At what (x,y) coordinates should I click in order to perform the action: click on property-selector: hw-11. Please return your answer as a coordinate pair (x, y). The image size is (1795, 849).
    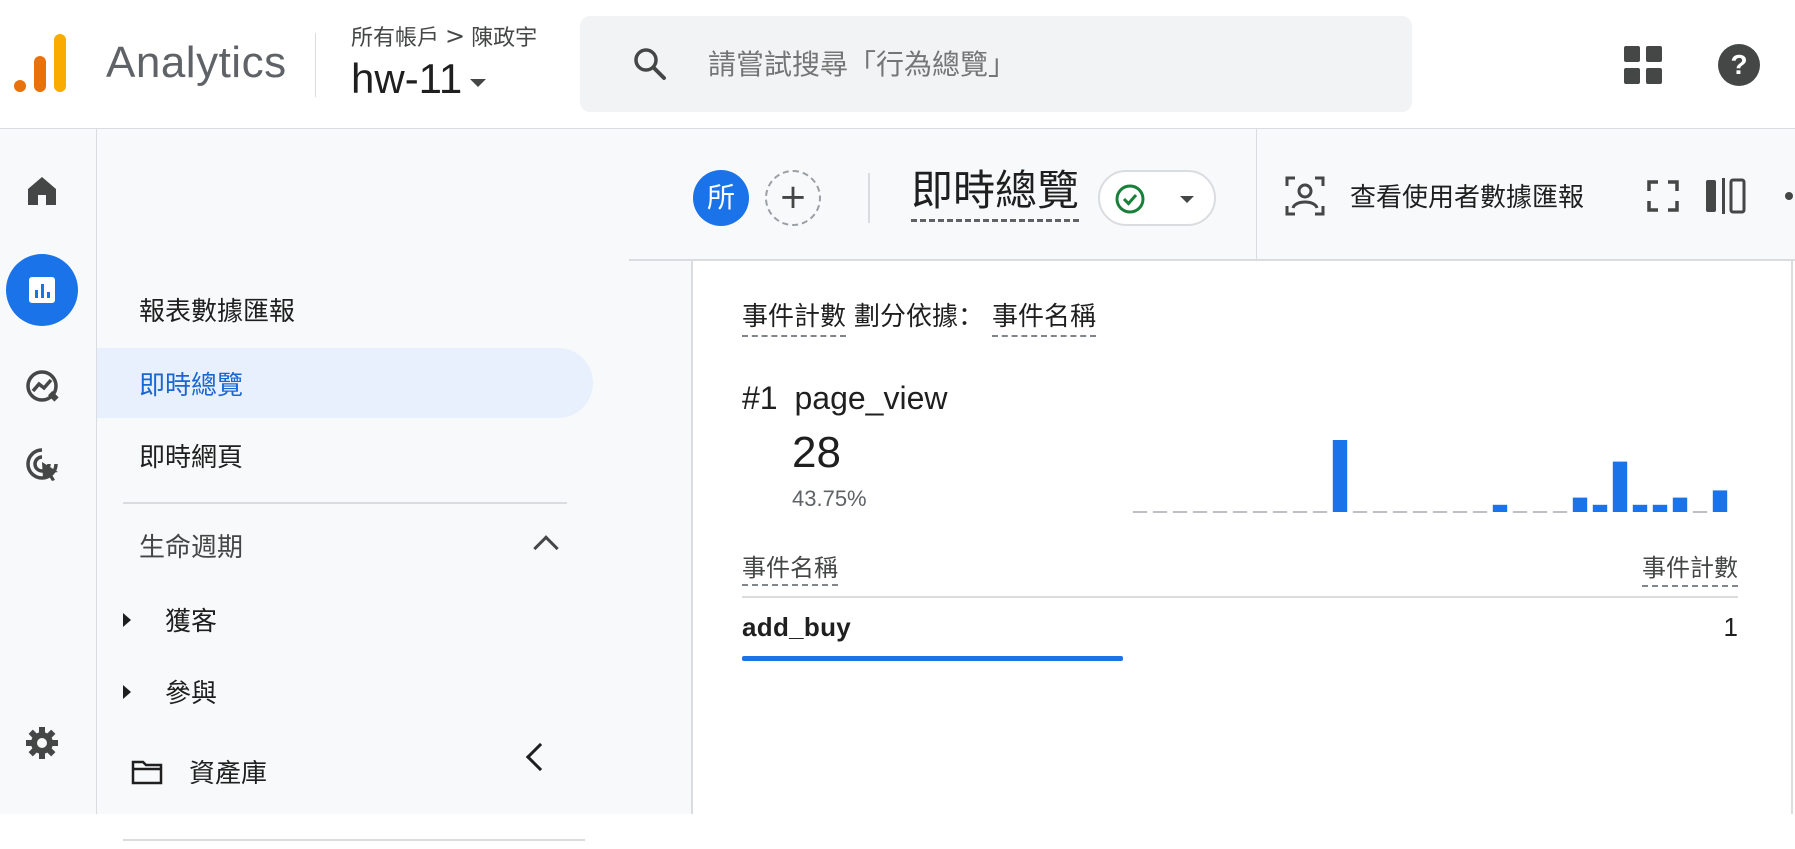
    Looking at the image, I should click on (419, 79).